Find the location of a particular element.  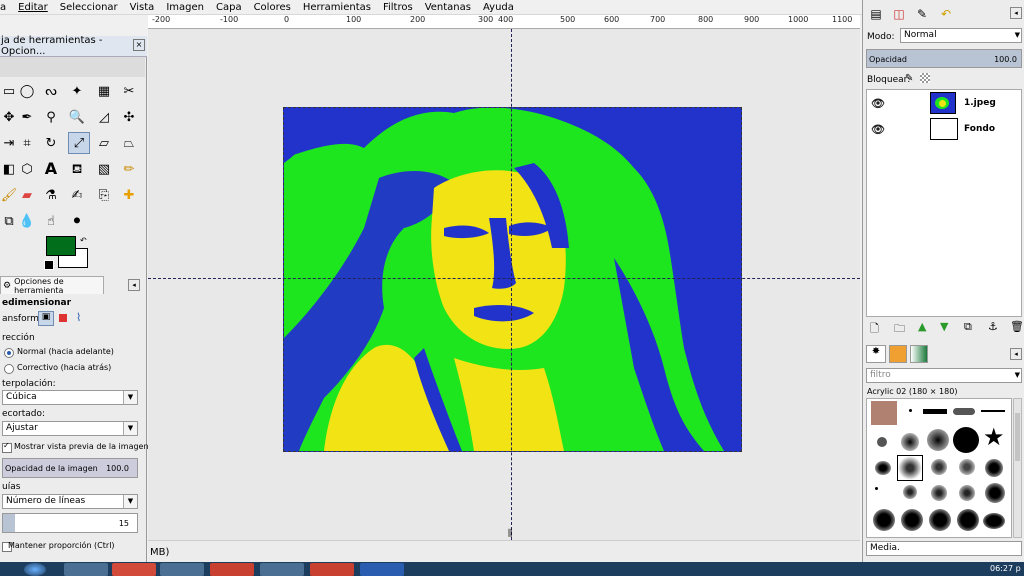

menu-filtros: Filtros is located at coordinates (398, 7).